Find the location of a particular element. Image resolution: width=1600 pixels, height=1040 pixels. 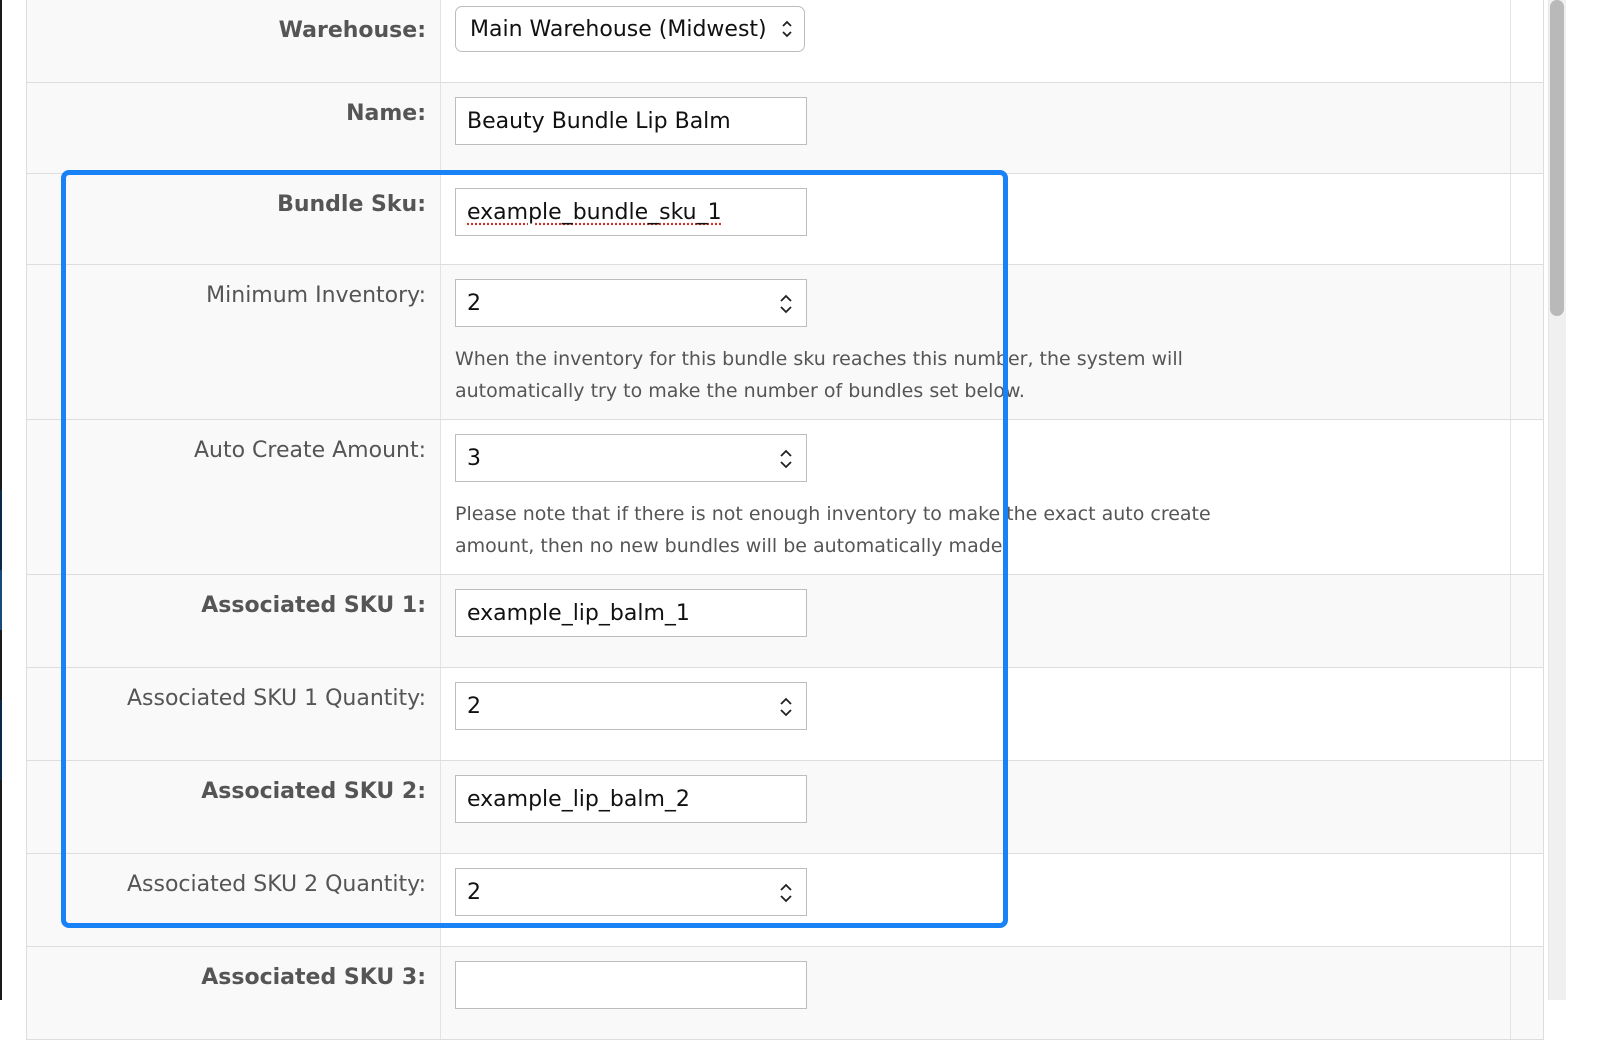

associated-sku-1-quantity-input: 2 is located at coordinates (631, 706).